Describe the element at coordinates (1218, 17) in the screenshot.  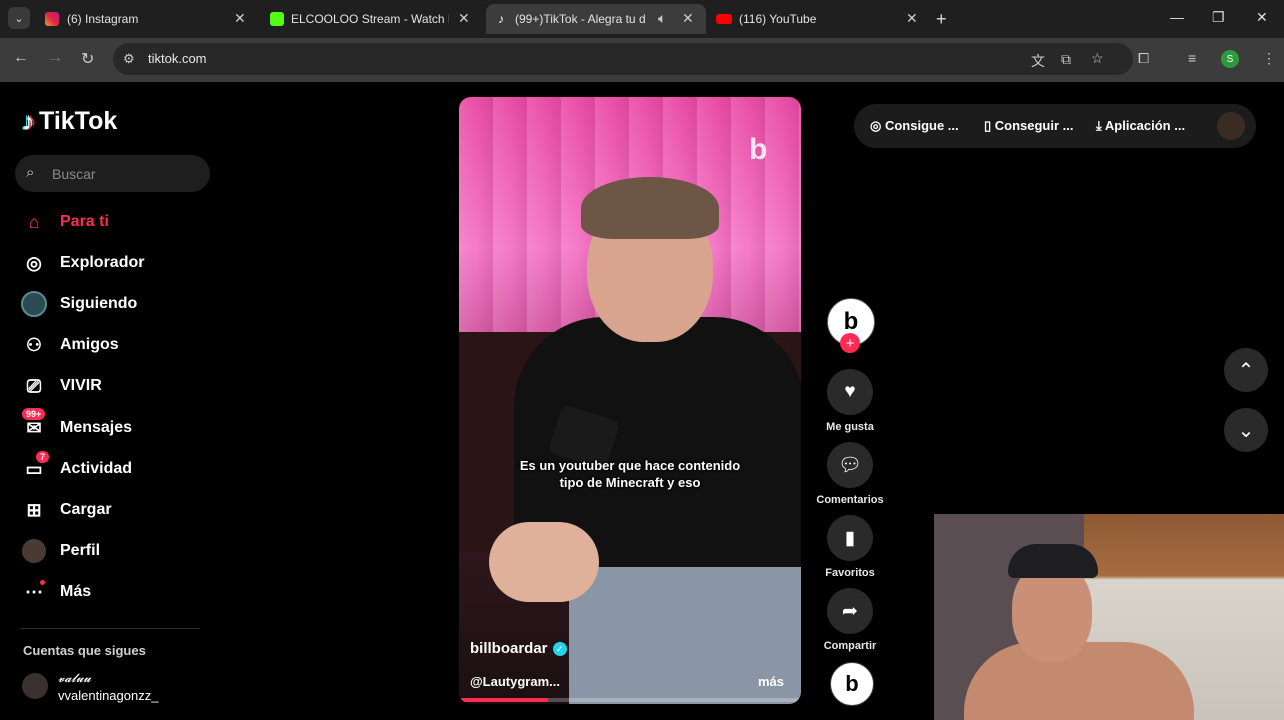
I see `restore-icon: ❐` at that location.